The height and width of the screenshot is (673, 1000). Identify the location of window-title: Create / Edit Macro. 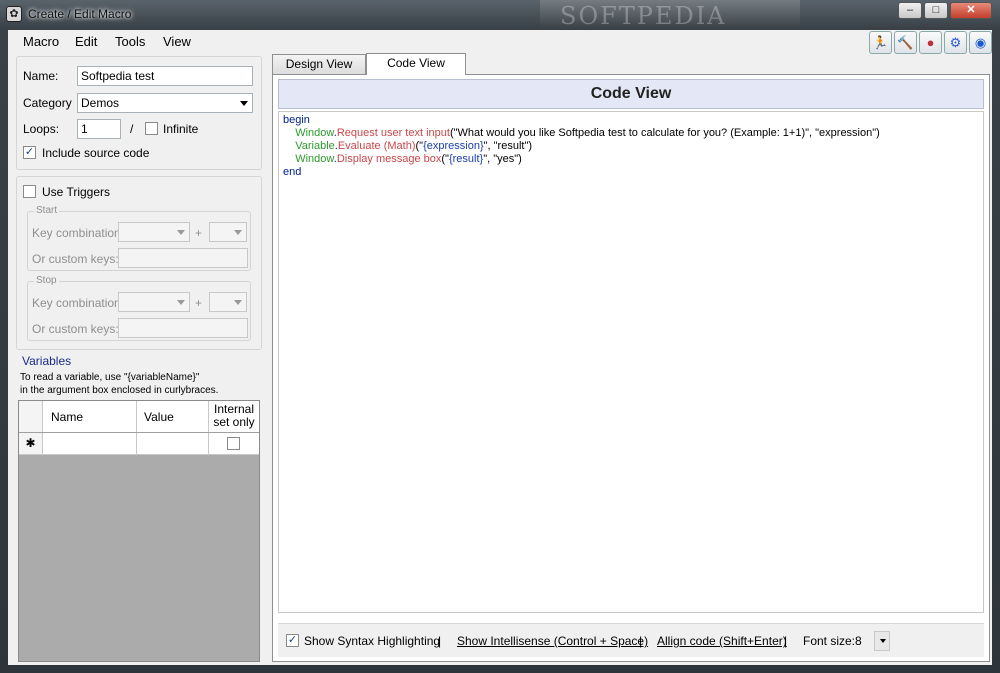
(80, 14).